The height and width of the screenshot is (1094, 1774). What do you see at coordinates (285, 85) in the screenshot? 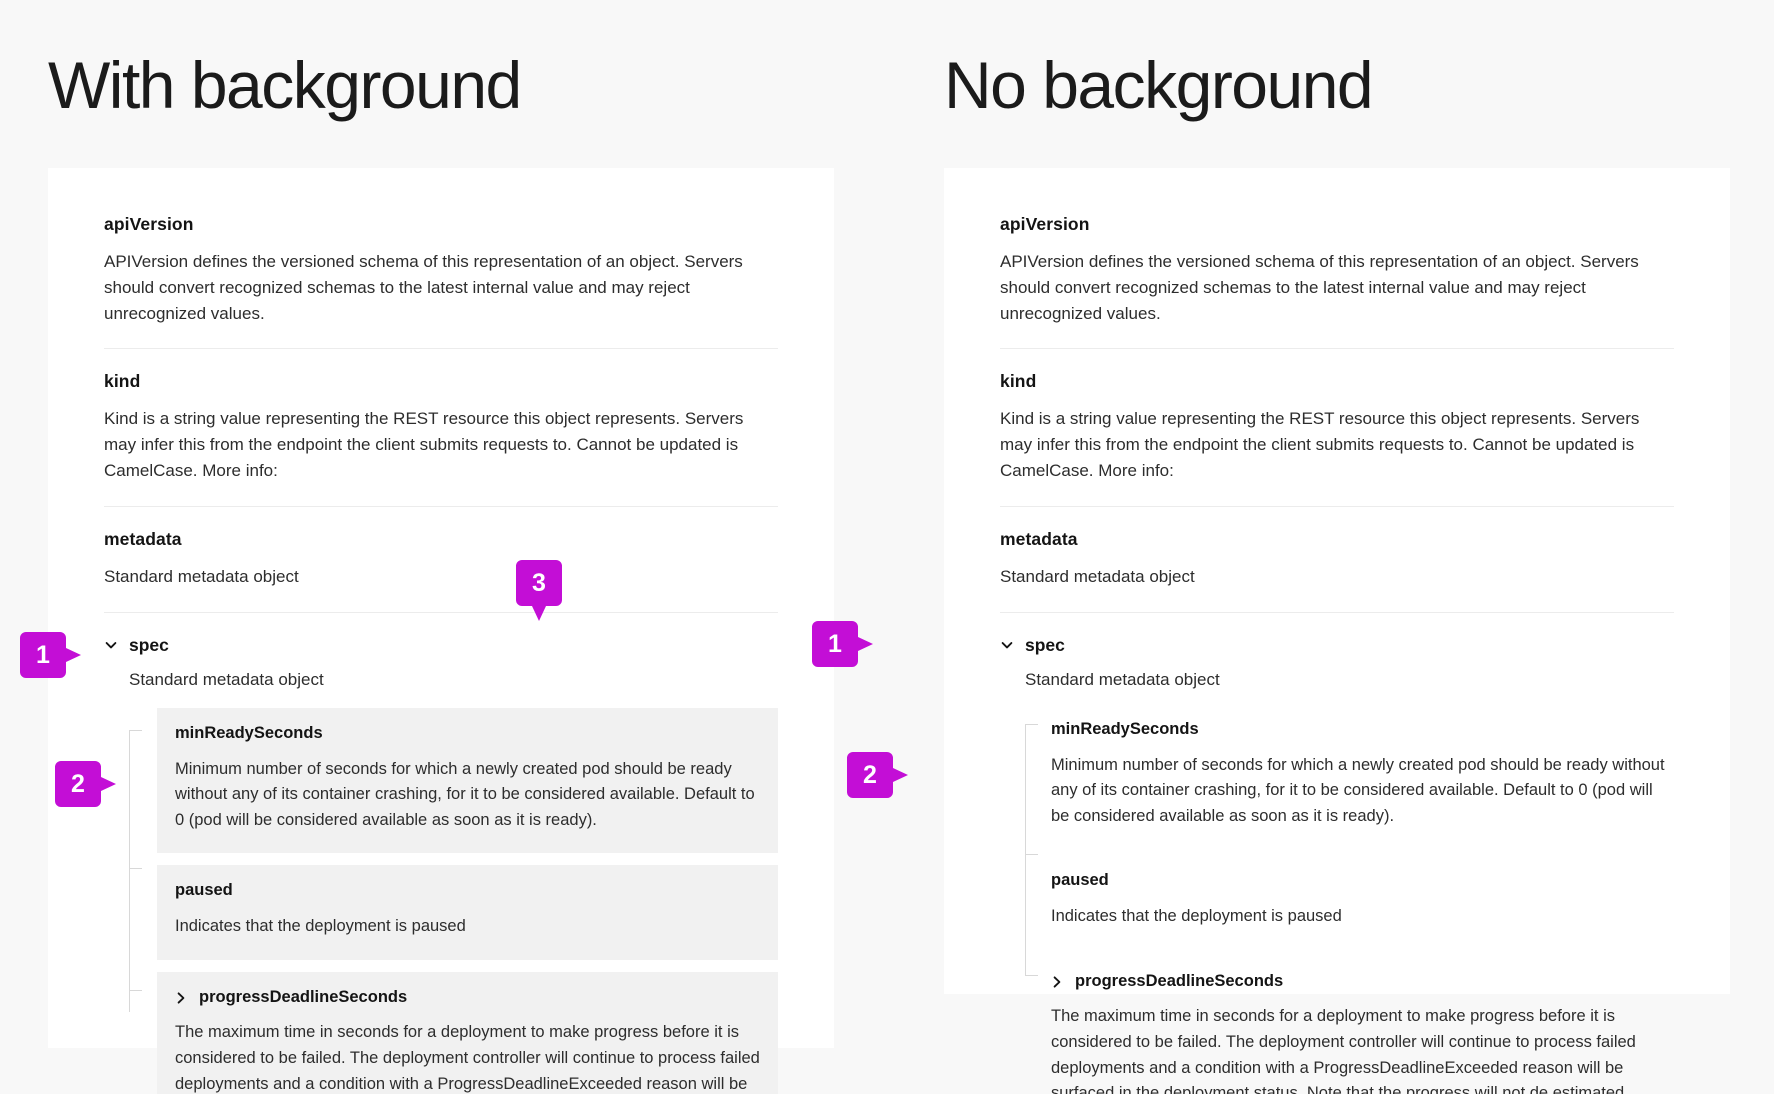
I see `left-column-title: With background` at bounding box center [285, 85].